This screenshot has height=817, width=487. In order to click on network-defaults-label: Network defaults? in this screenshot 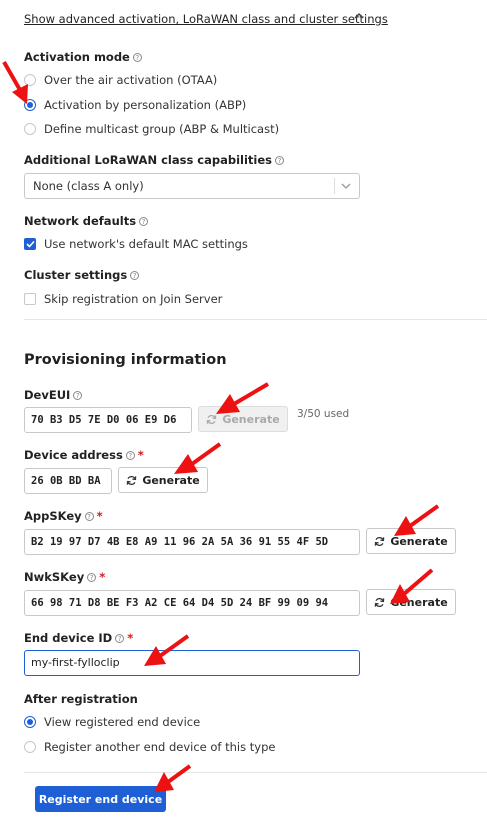, I will do `click(86, 221)`.